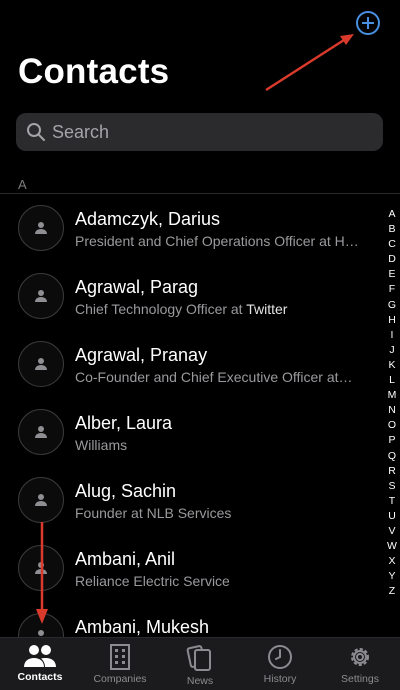 The height and width of the screenshot is (690, 400). Describe the element at coordinates (391, 440) in the screenshot. I see `index-letter: P` at that location.